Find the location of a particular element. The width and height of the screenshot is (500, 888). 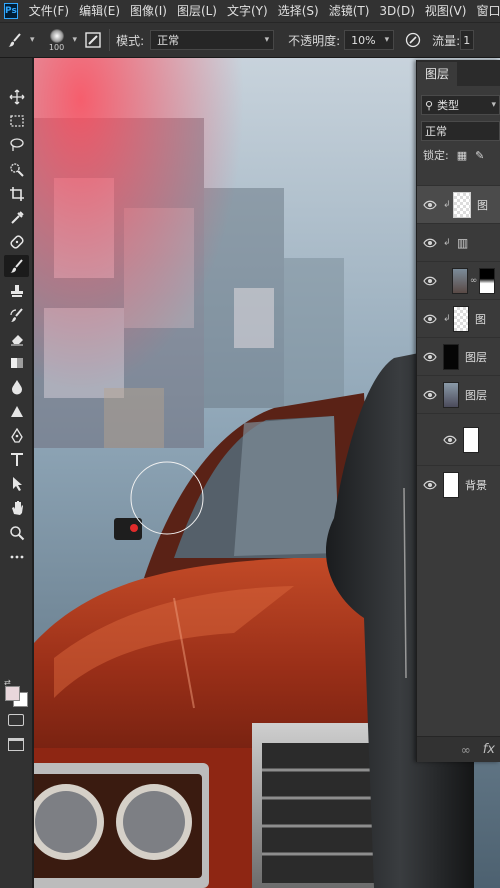

layer-mask-thumbnail is located at coordinates (487, 280).